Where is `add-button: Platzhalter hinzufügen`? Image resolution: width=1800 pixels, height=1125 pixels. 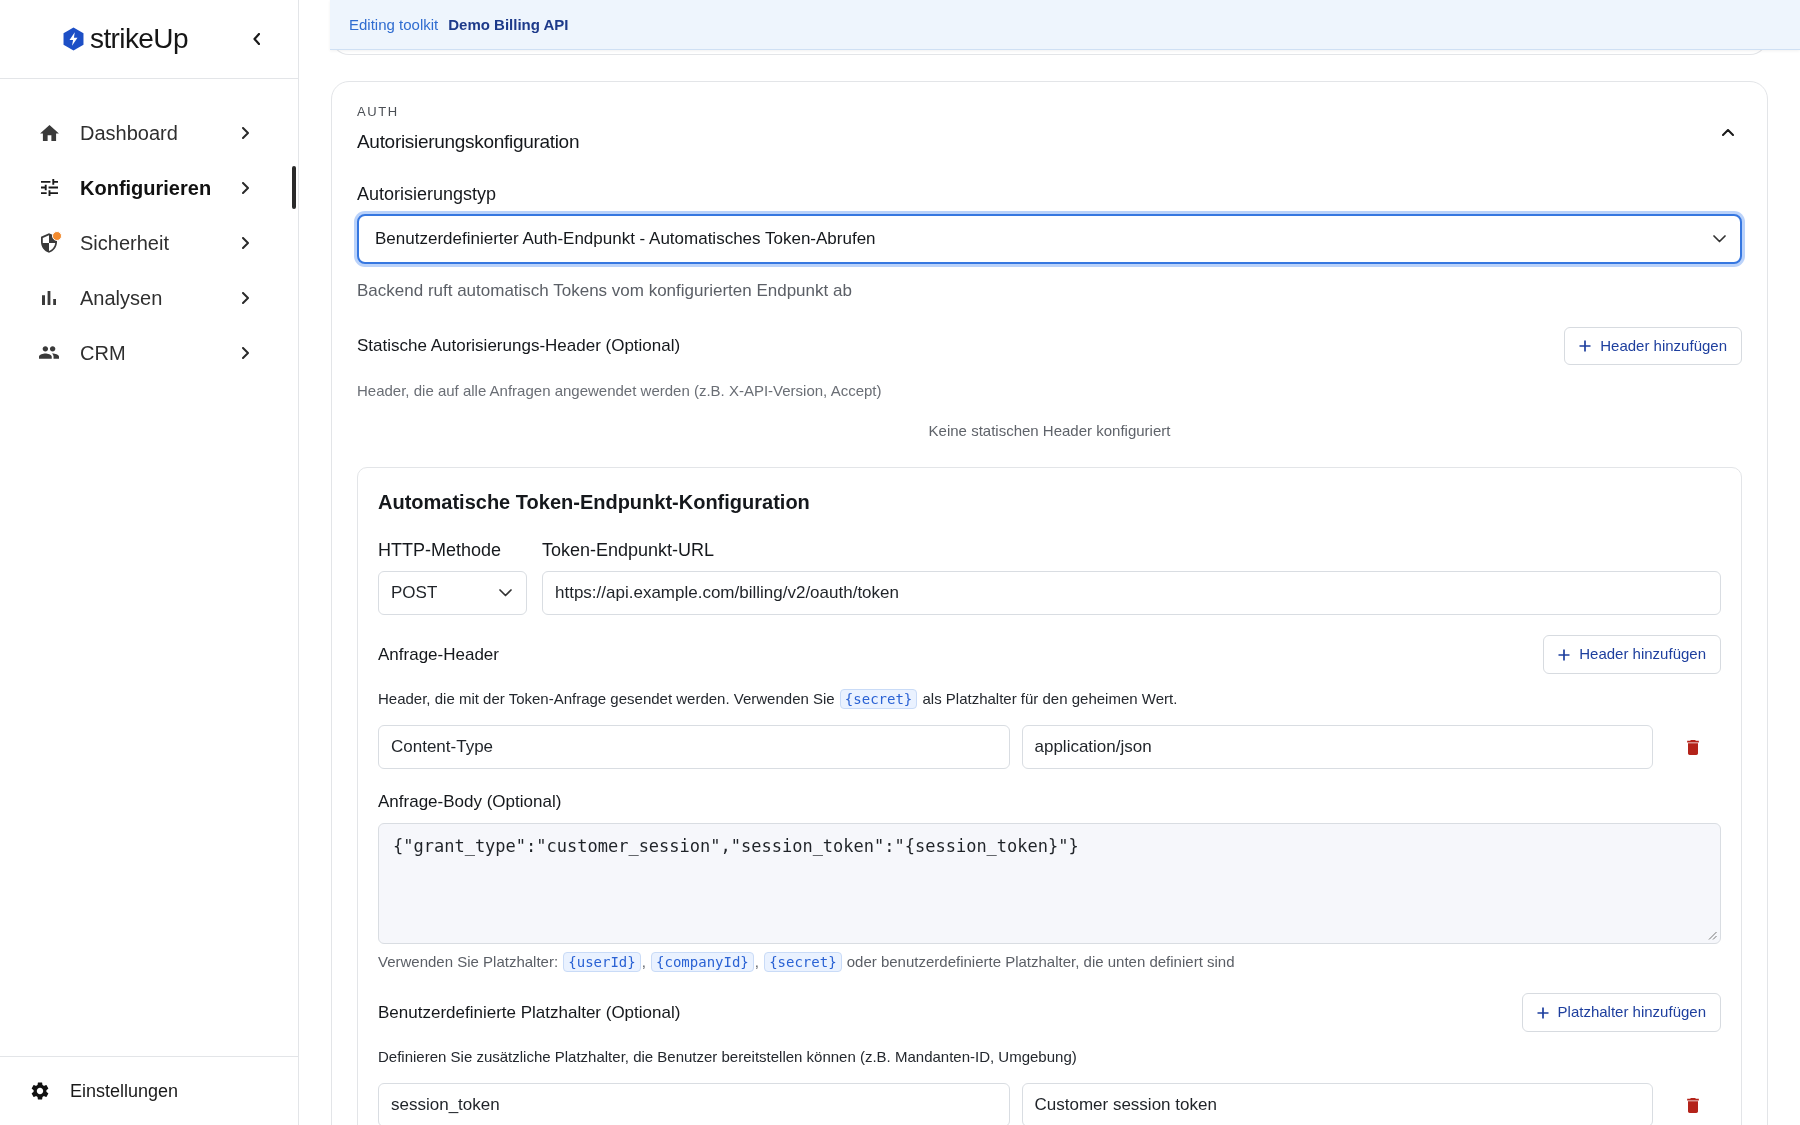 add-button: Platzhalter hinzufügen is located at coordinates (1621, 1012).